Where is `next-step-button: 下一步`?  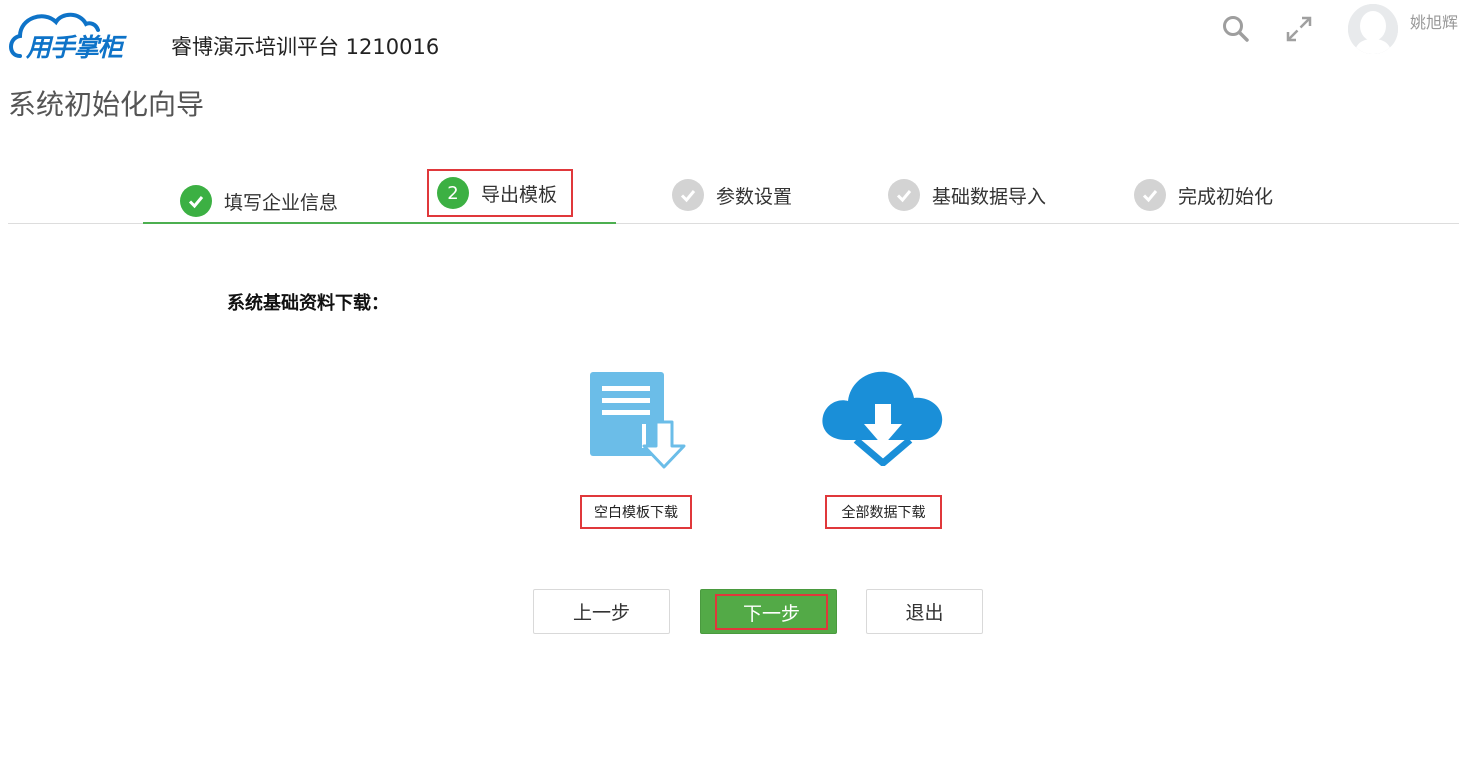
next-step-button: 下一步 is located at coordinates (768, 611).